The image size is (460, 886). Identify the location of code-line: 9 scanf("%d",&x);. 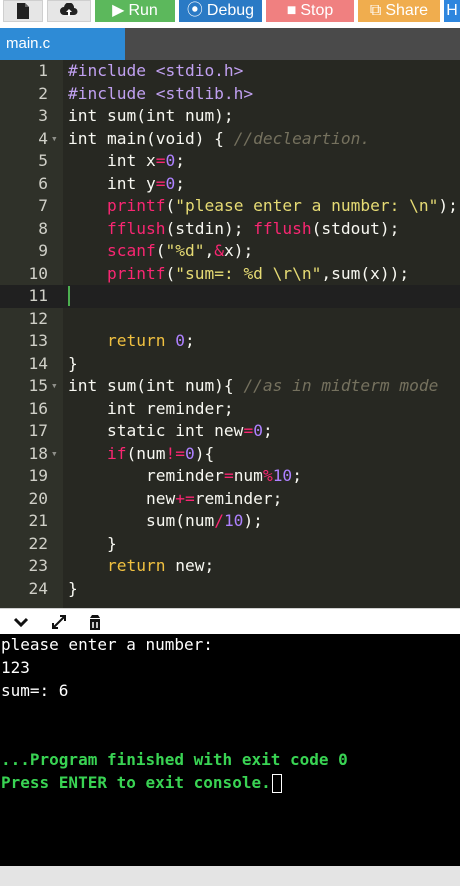
(146, 250).